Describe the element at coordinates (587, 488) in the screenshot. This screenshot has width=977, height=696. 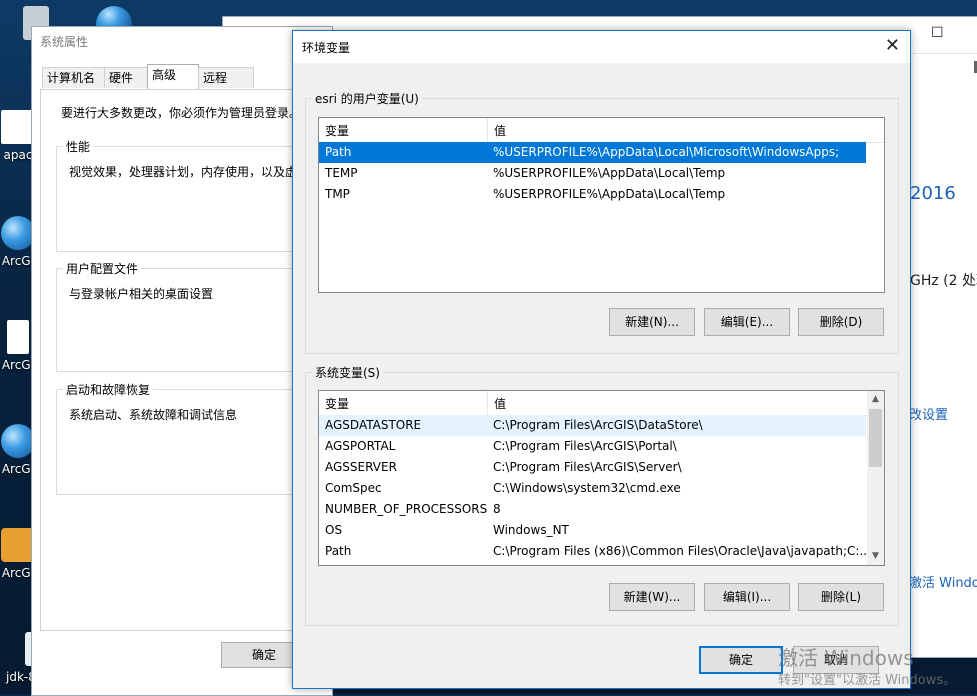
I see `variable-value: C:\Windows\system32\cmd.exe` at that location.